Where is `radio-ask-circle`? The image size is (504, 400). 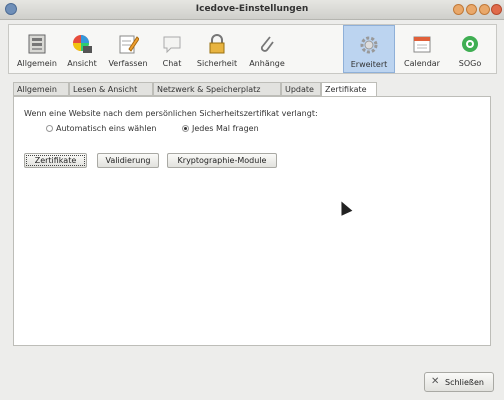 radio-ask-circle is located at coordinates (185, 128).